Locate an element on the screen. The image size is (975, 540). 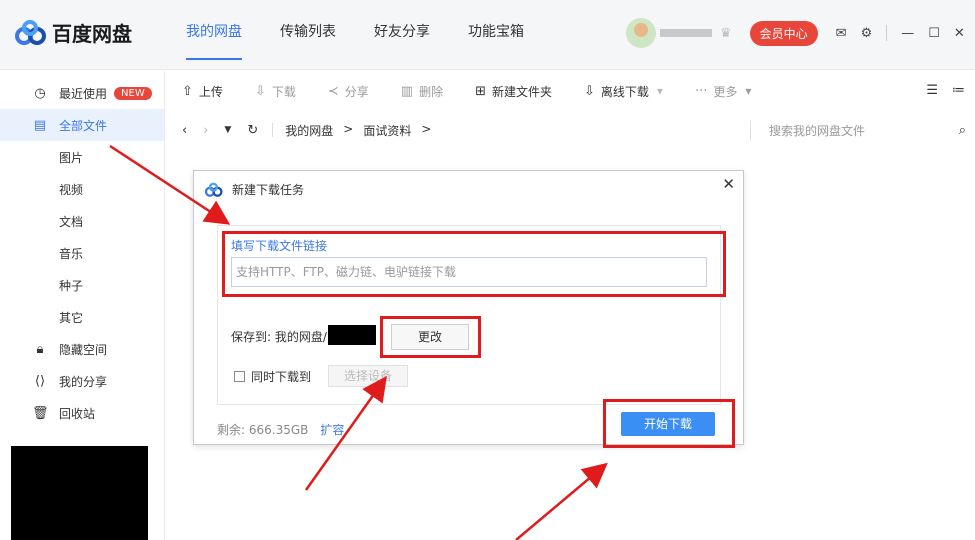
sim-download-checkbox is located at coordinates (239, 376).